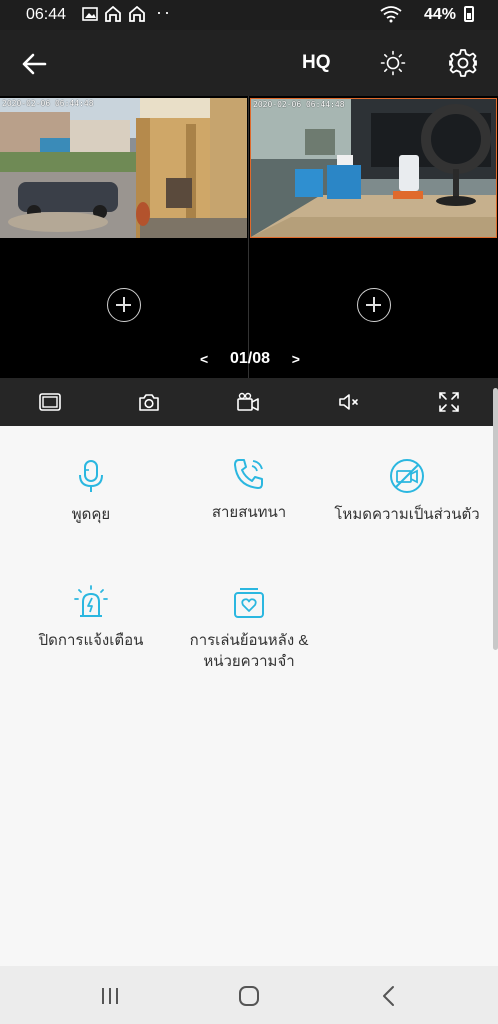  What do you see at coordinates (110, 996) in the screenshot?
I see `recent-apps-icon` at bounding box center [110, 996].